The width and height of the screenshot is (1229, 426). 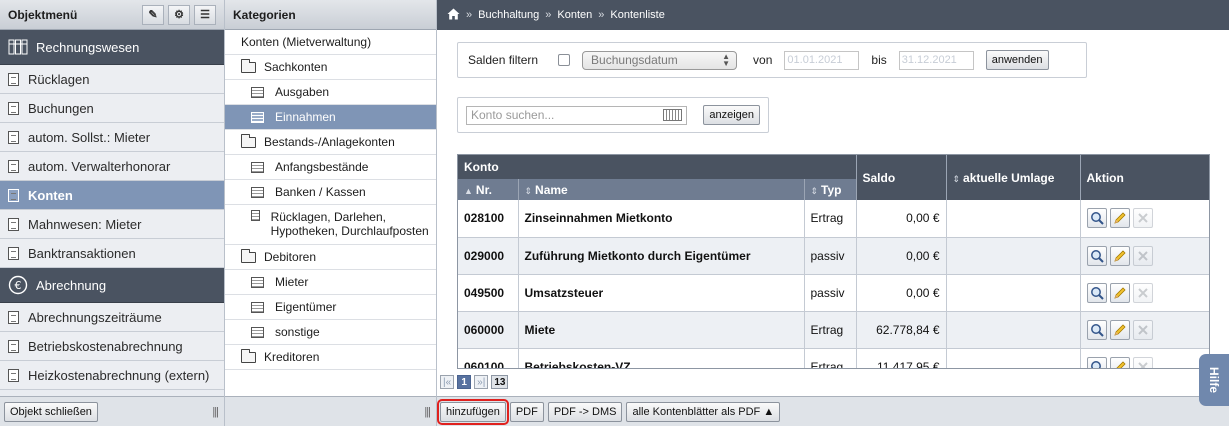 What do you see at coordinates (257, 167) in the screenshot?
I see `ledger-icon` at bounding box center [257, 167].